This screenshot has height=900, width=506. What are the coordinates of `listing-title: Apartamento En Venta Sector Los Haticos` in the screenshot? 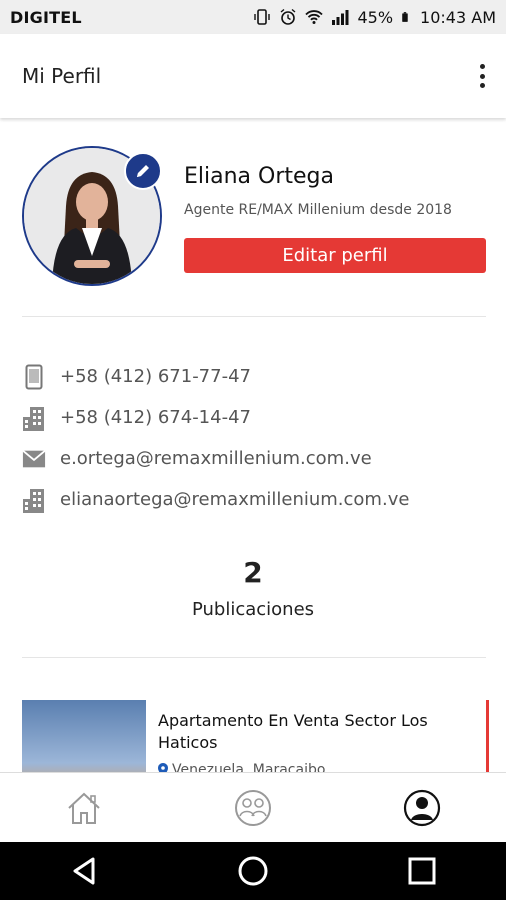 It's located at (293, 731).